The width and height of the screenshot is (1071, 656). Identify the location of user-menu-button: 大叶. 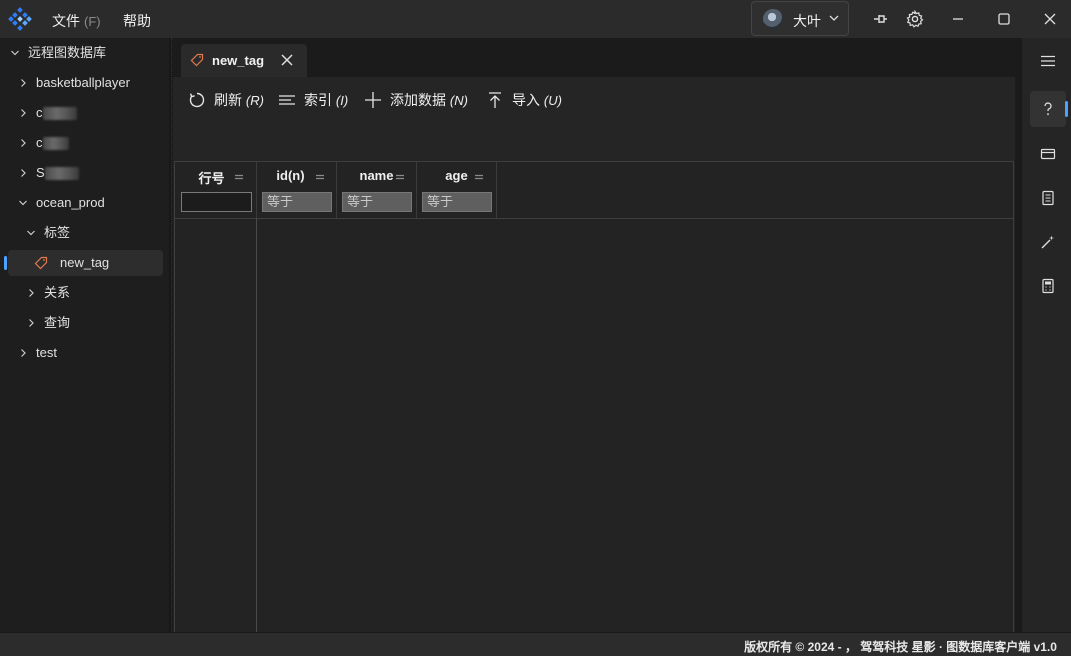
(800, 18).